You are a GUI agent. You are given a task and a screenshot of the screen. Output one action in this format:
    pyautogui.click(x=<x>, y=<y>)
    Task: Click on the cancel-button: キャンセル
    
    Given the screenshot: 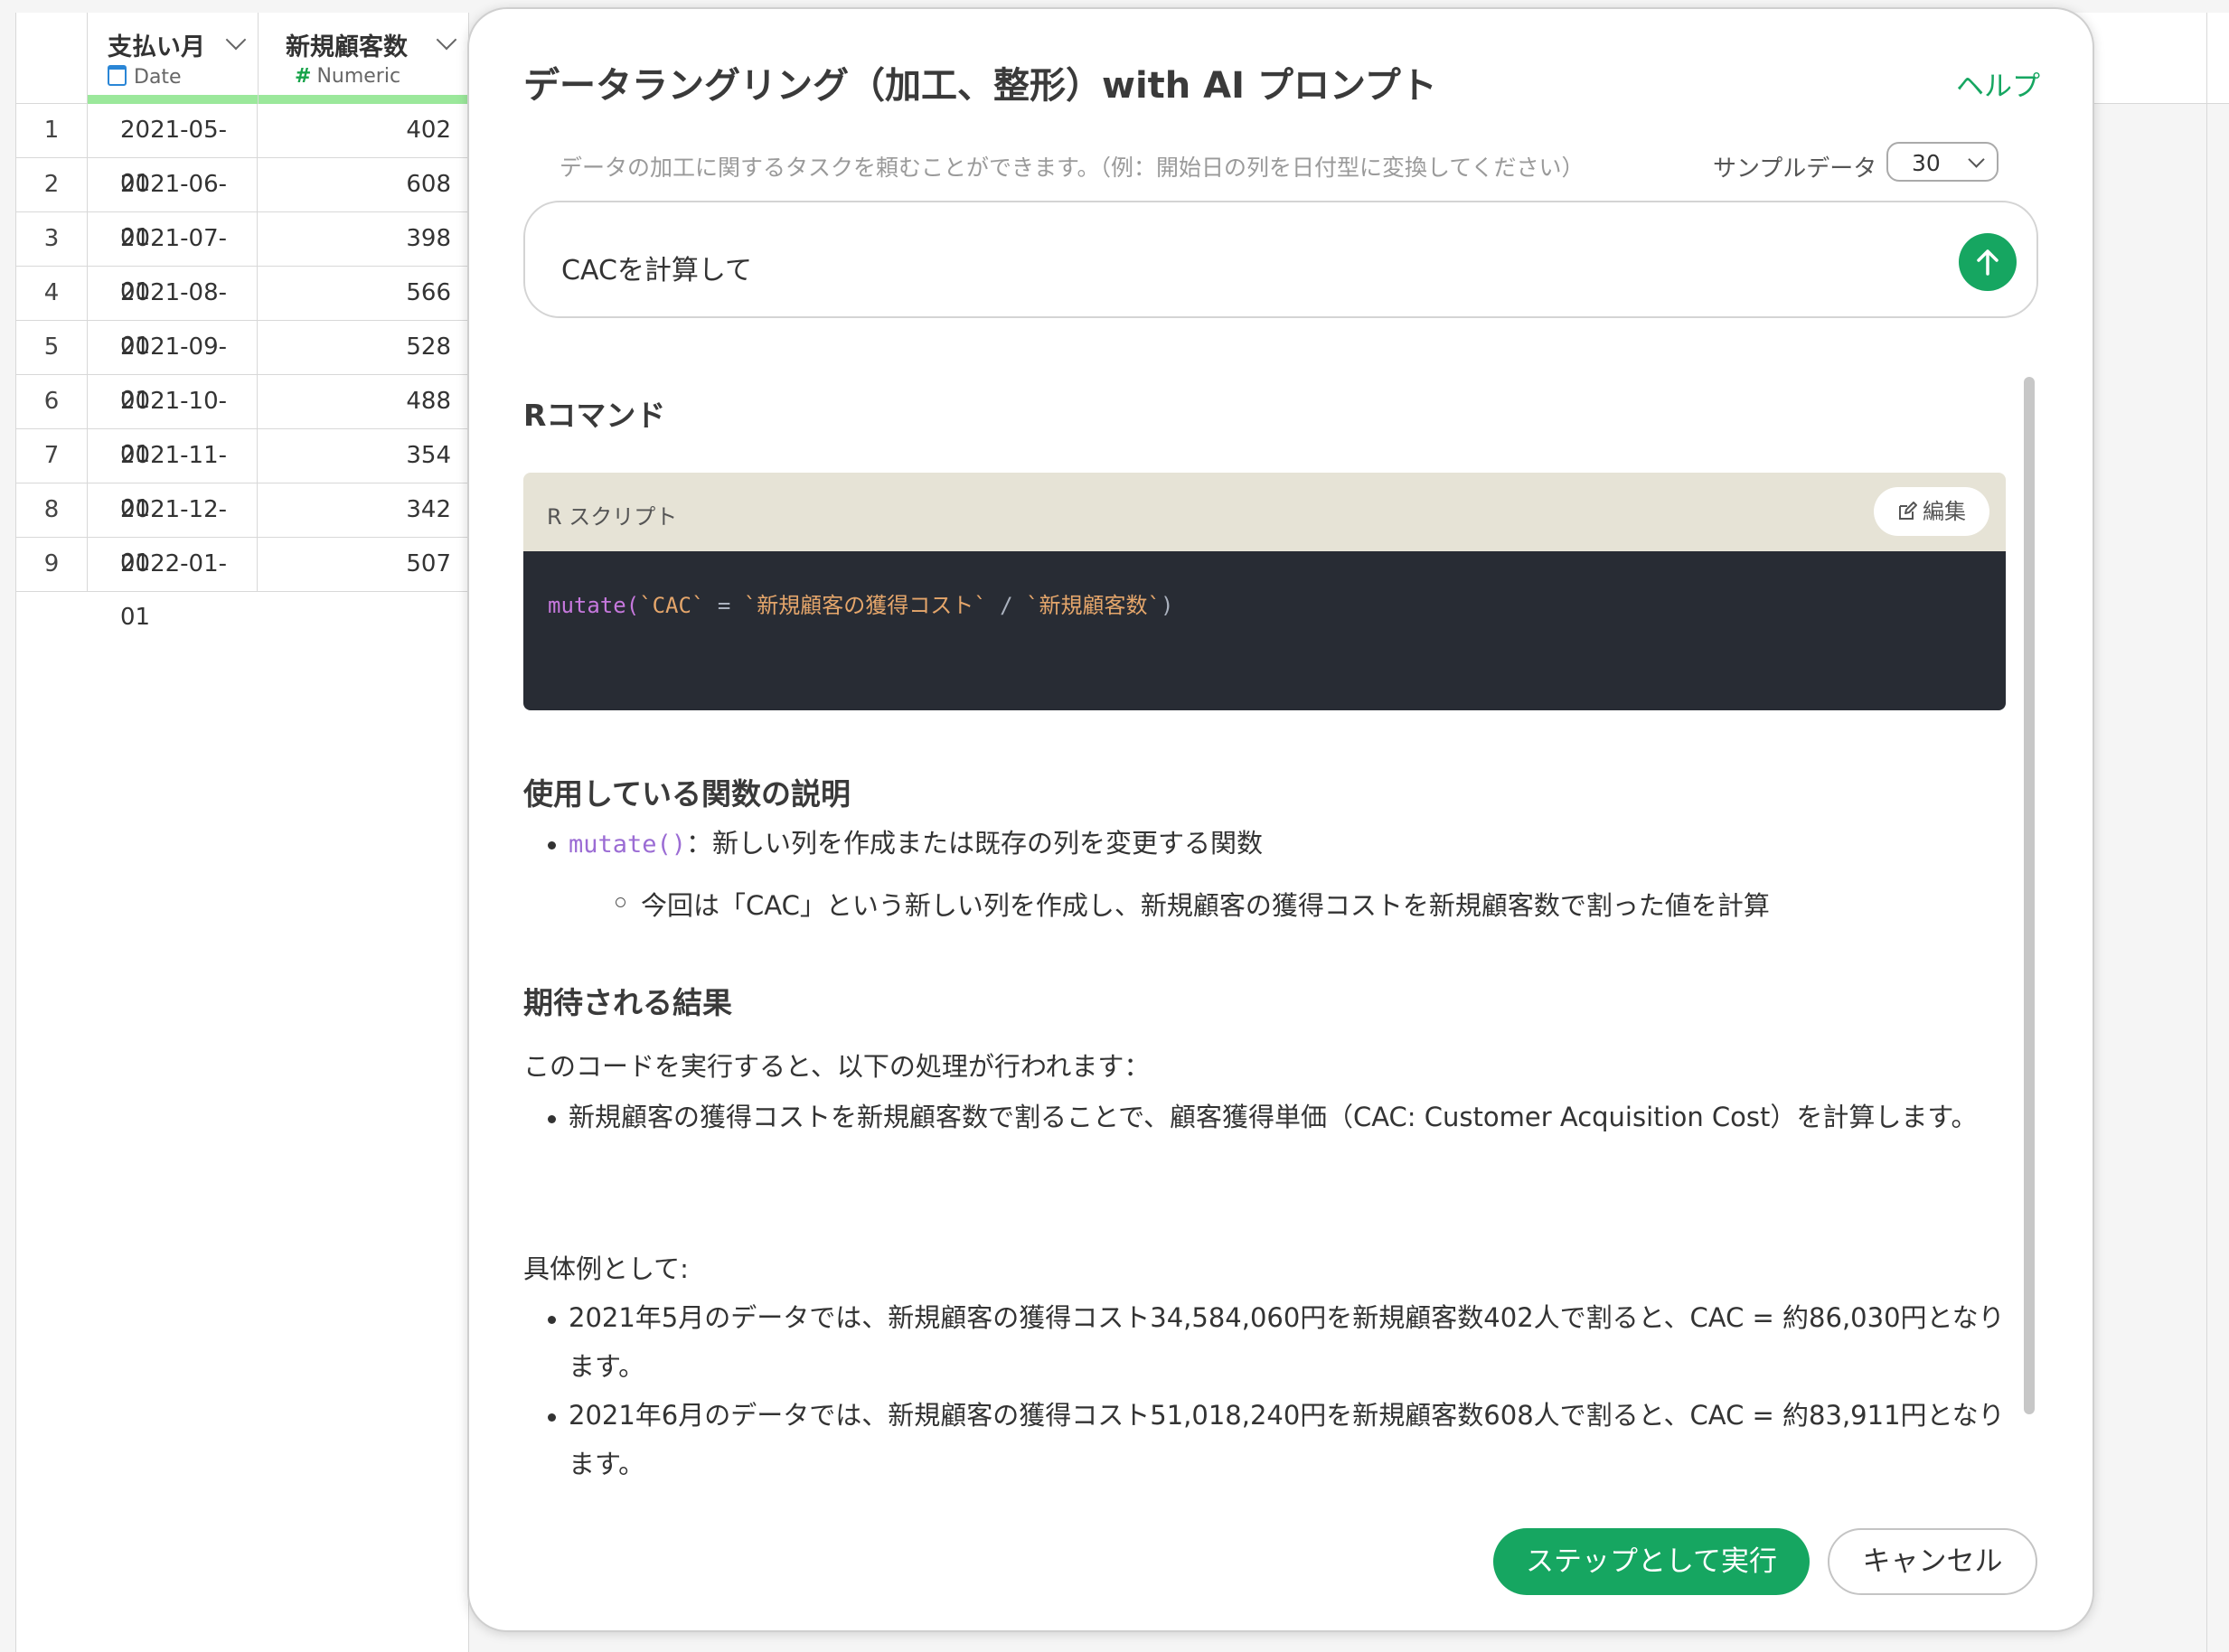 What is the action you would take?
    pyautogui.click(x=1932, y=1562)
    